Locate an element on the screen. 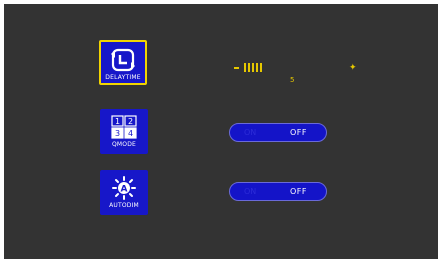 The height and width of the screenshot is (261, 442). autodim-letter: A is located at coordinates (124, 190).